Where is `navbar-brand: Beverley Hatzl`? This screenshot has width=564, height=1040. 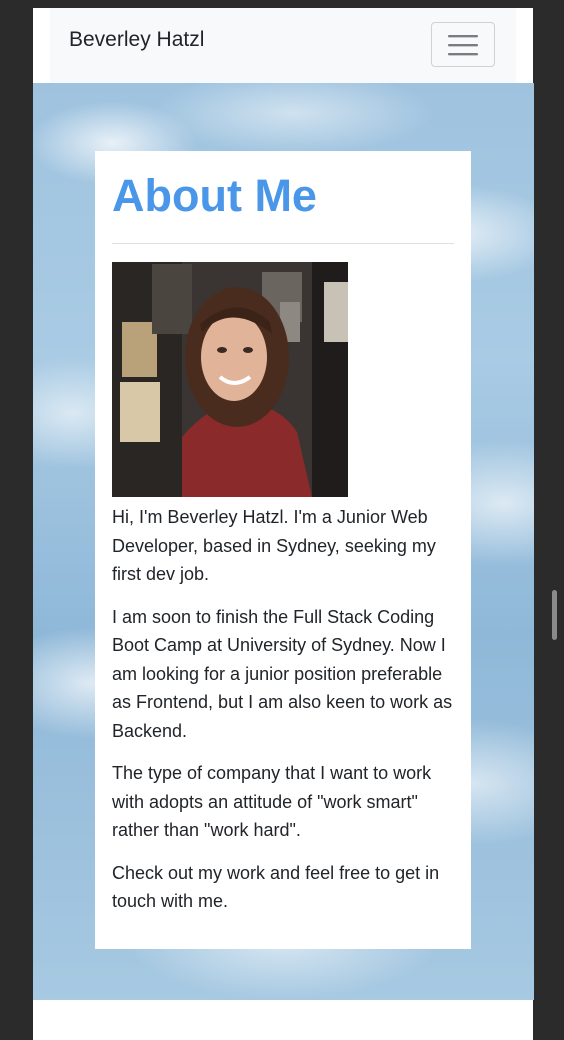 navbar-brand: Beverley Hatzl is located at coordinates (136, 40).